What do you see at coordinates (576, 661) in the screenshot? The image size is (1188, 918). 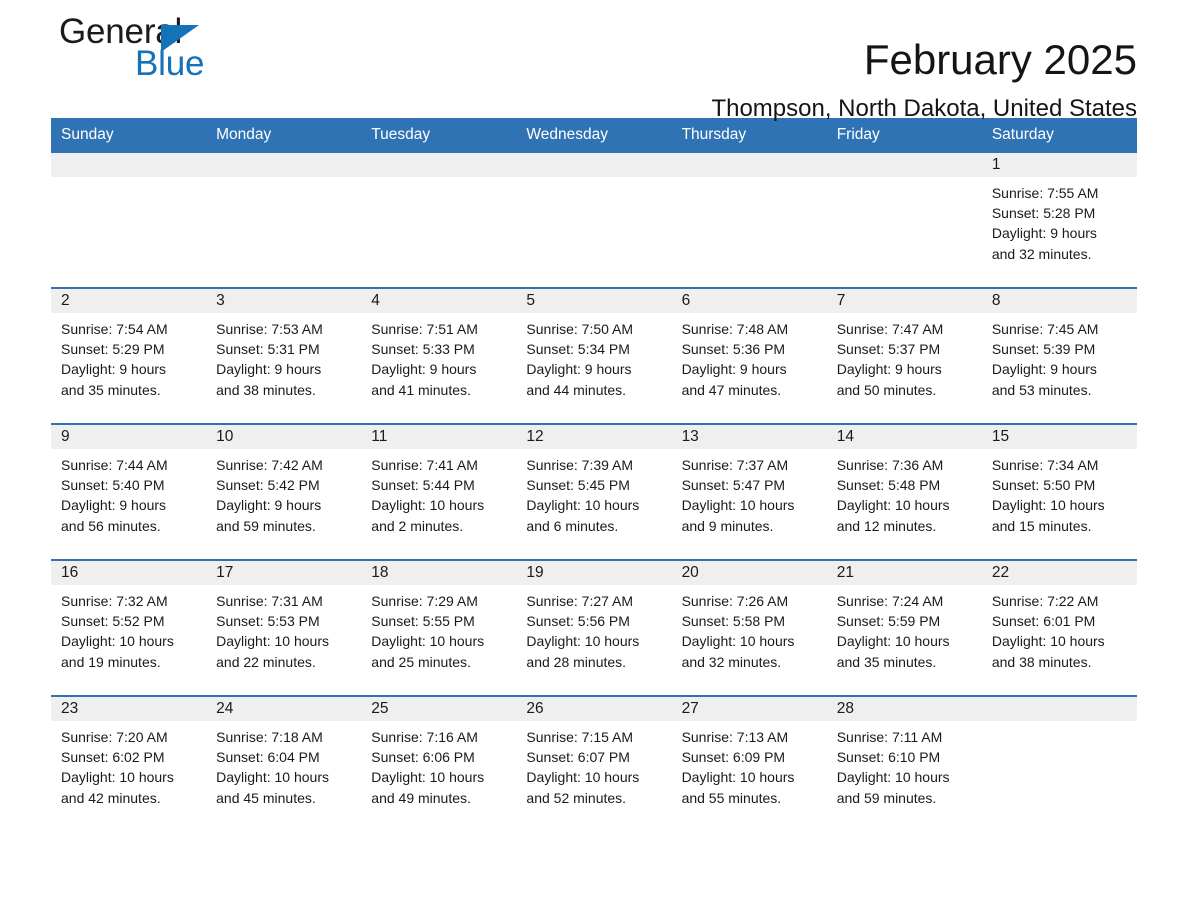 I see `daylight-duration-line2: and 28 minutes.` at bounding box center [576, 661].